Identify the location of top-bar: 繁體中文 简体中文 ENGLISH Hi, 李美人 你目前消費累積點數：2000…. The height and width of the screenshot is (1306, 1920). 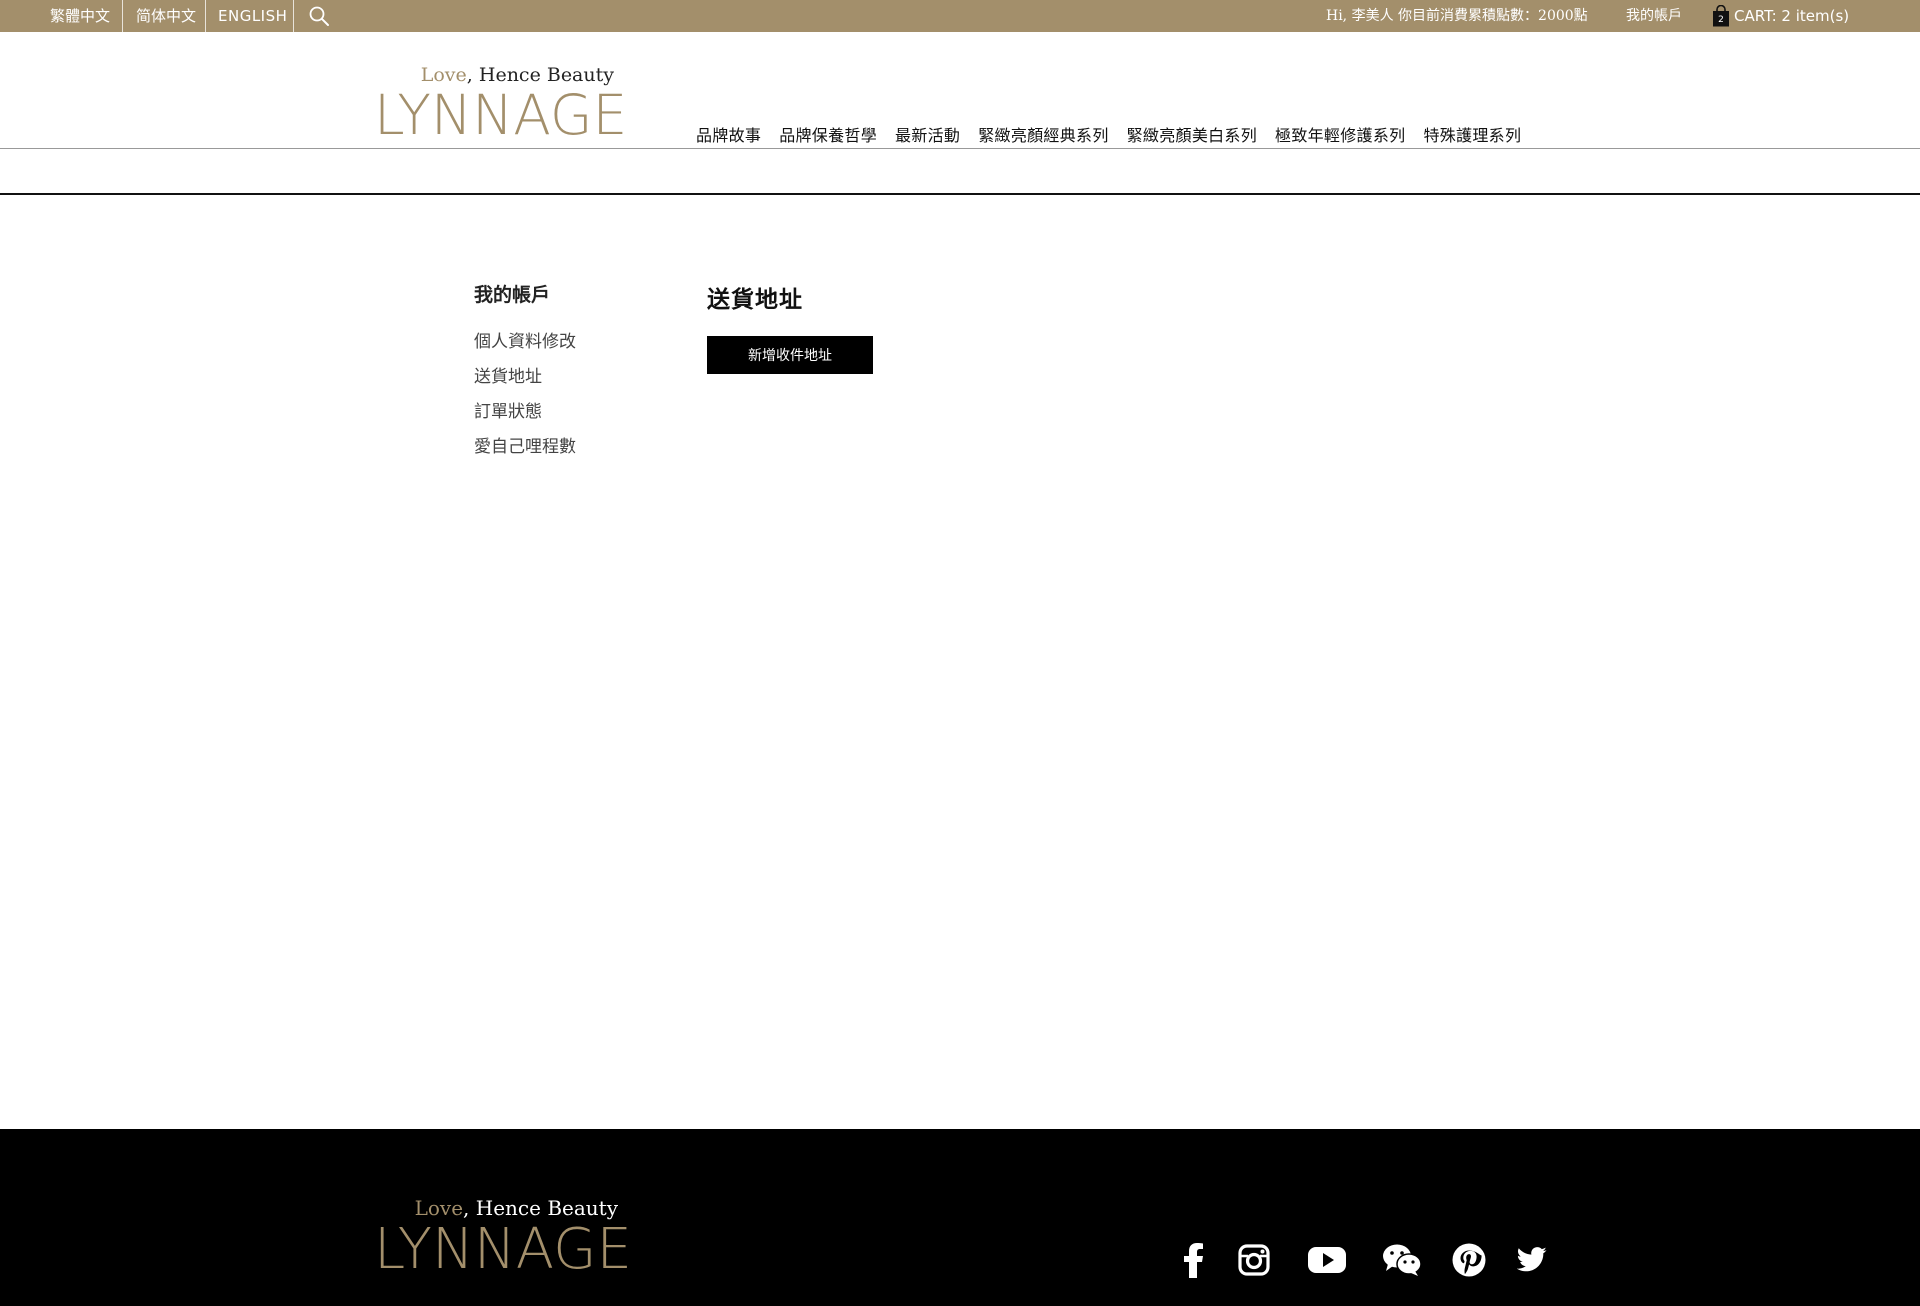
(960, 16).